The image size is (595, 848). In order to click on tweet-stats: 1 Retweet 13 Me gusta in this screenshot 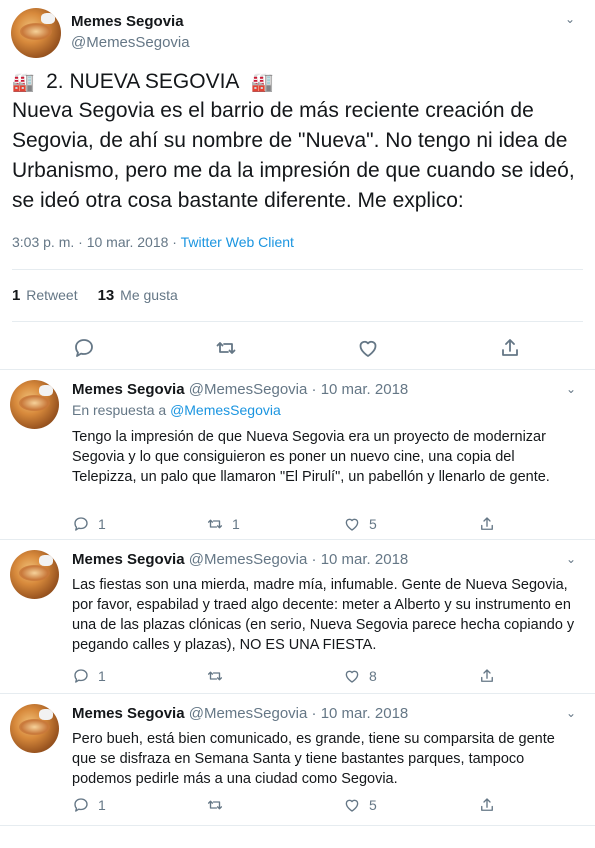, I will do `click(95, 295)`.